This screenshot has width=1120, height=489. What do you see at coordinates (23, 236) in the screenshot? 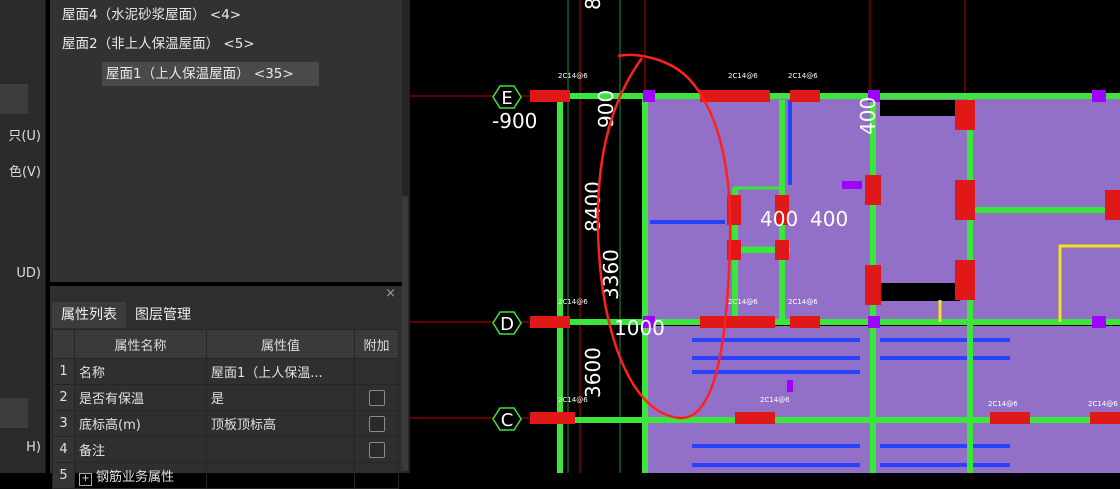
I see `left-toolbar-strip: 只(U) 色(V) UD) H)` at bounding box center [23, 236].